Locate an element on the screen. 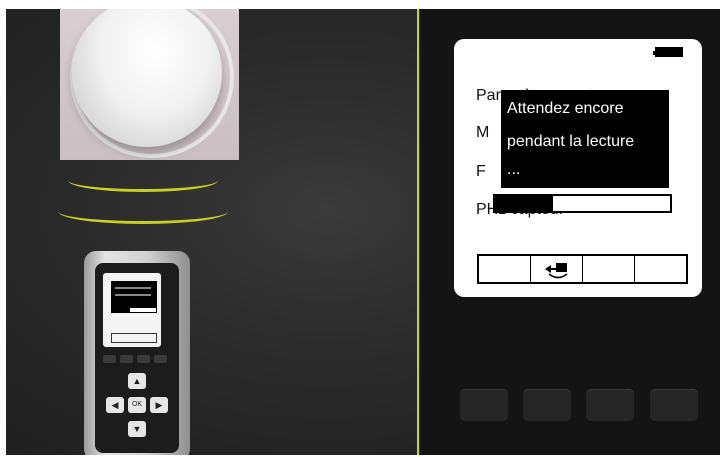 Image resolution: width=720 pixels, height=457 pixels. menu-item-f: F is located at coordinates (481, 172).